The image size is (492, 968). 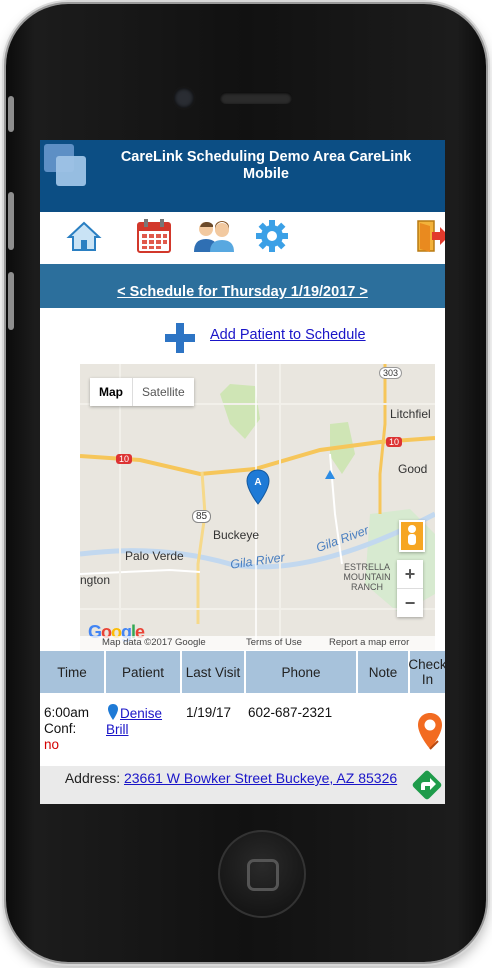 I want to click on front-camera, so click(x=184, y=98).